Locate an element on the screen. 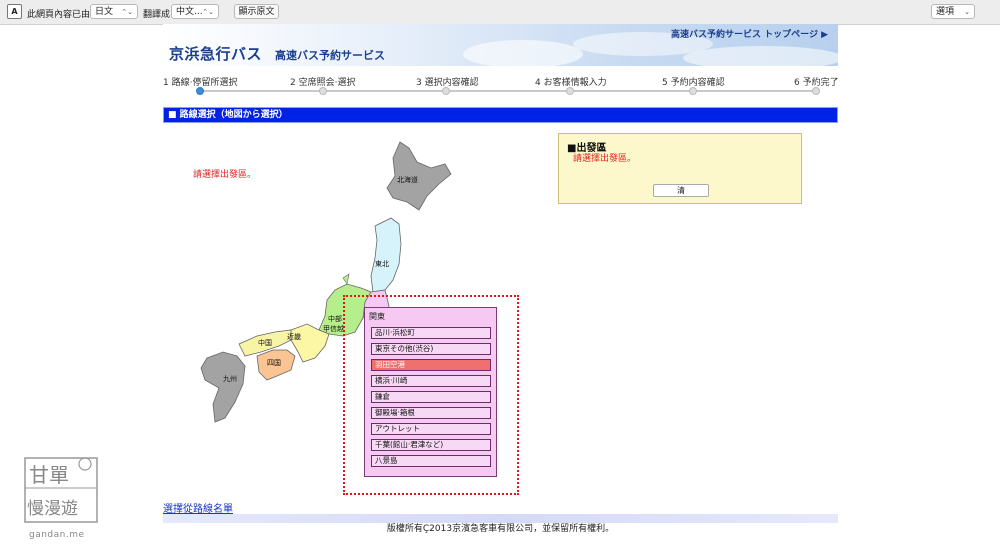 Image resolution: width=1000 pixels, height=558 pixels. translate-label: 此網頁內容已由 is located at coordinates (59, 15).